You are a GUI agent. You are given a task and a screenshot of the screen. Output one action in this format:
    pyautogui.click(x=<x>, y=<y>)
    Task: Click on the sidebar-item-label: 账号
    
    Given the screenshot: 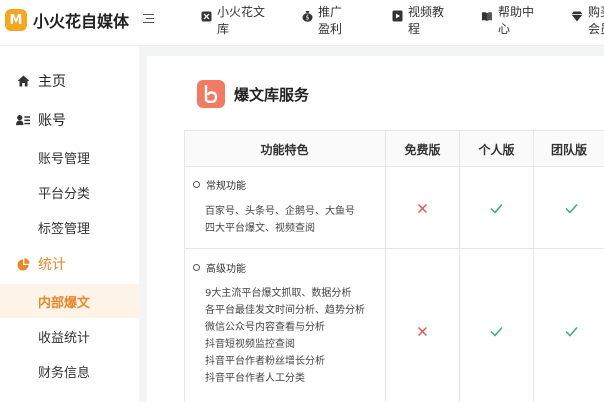 What is the action you would take?
    pyautogui.click(x=52, y=121)
    